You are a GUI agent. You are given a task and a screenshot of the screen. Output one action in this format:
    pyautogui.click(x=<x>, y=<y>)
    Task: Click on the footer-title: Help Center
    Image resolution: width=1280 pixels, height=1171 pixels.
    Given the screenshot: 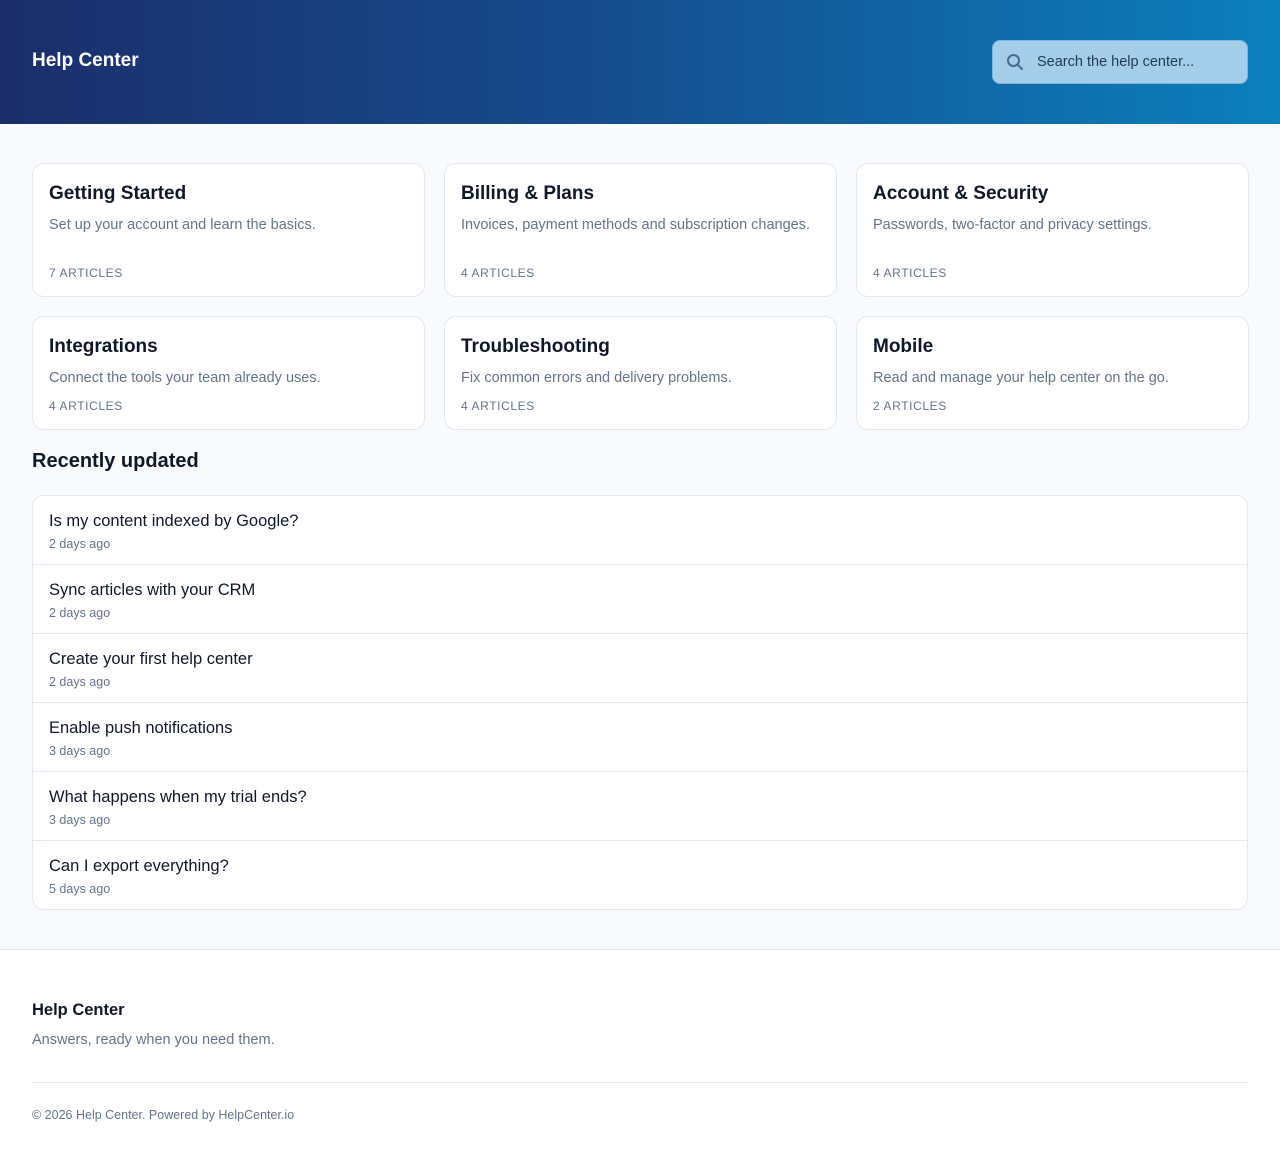 What is the action you would take?
    pyautogui.click(x=78, y=1010)
    